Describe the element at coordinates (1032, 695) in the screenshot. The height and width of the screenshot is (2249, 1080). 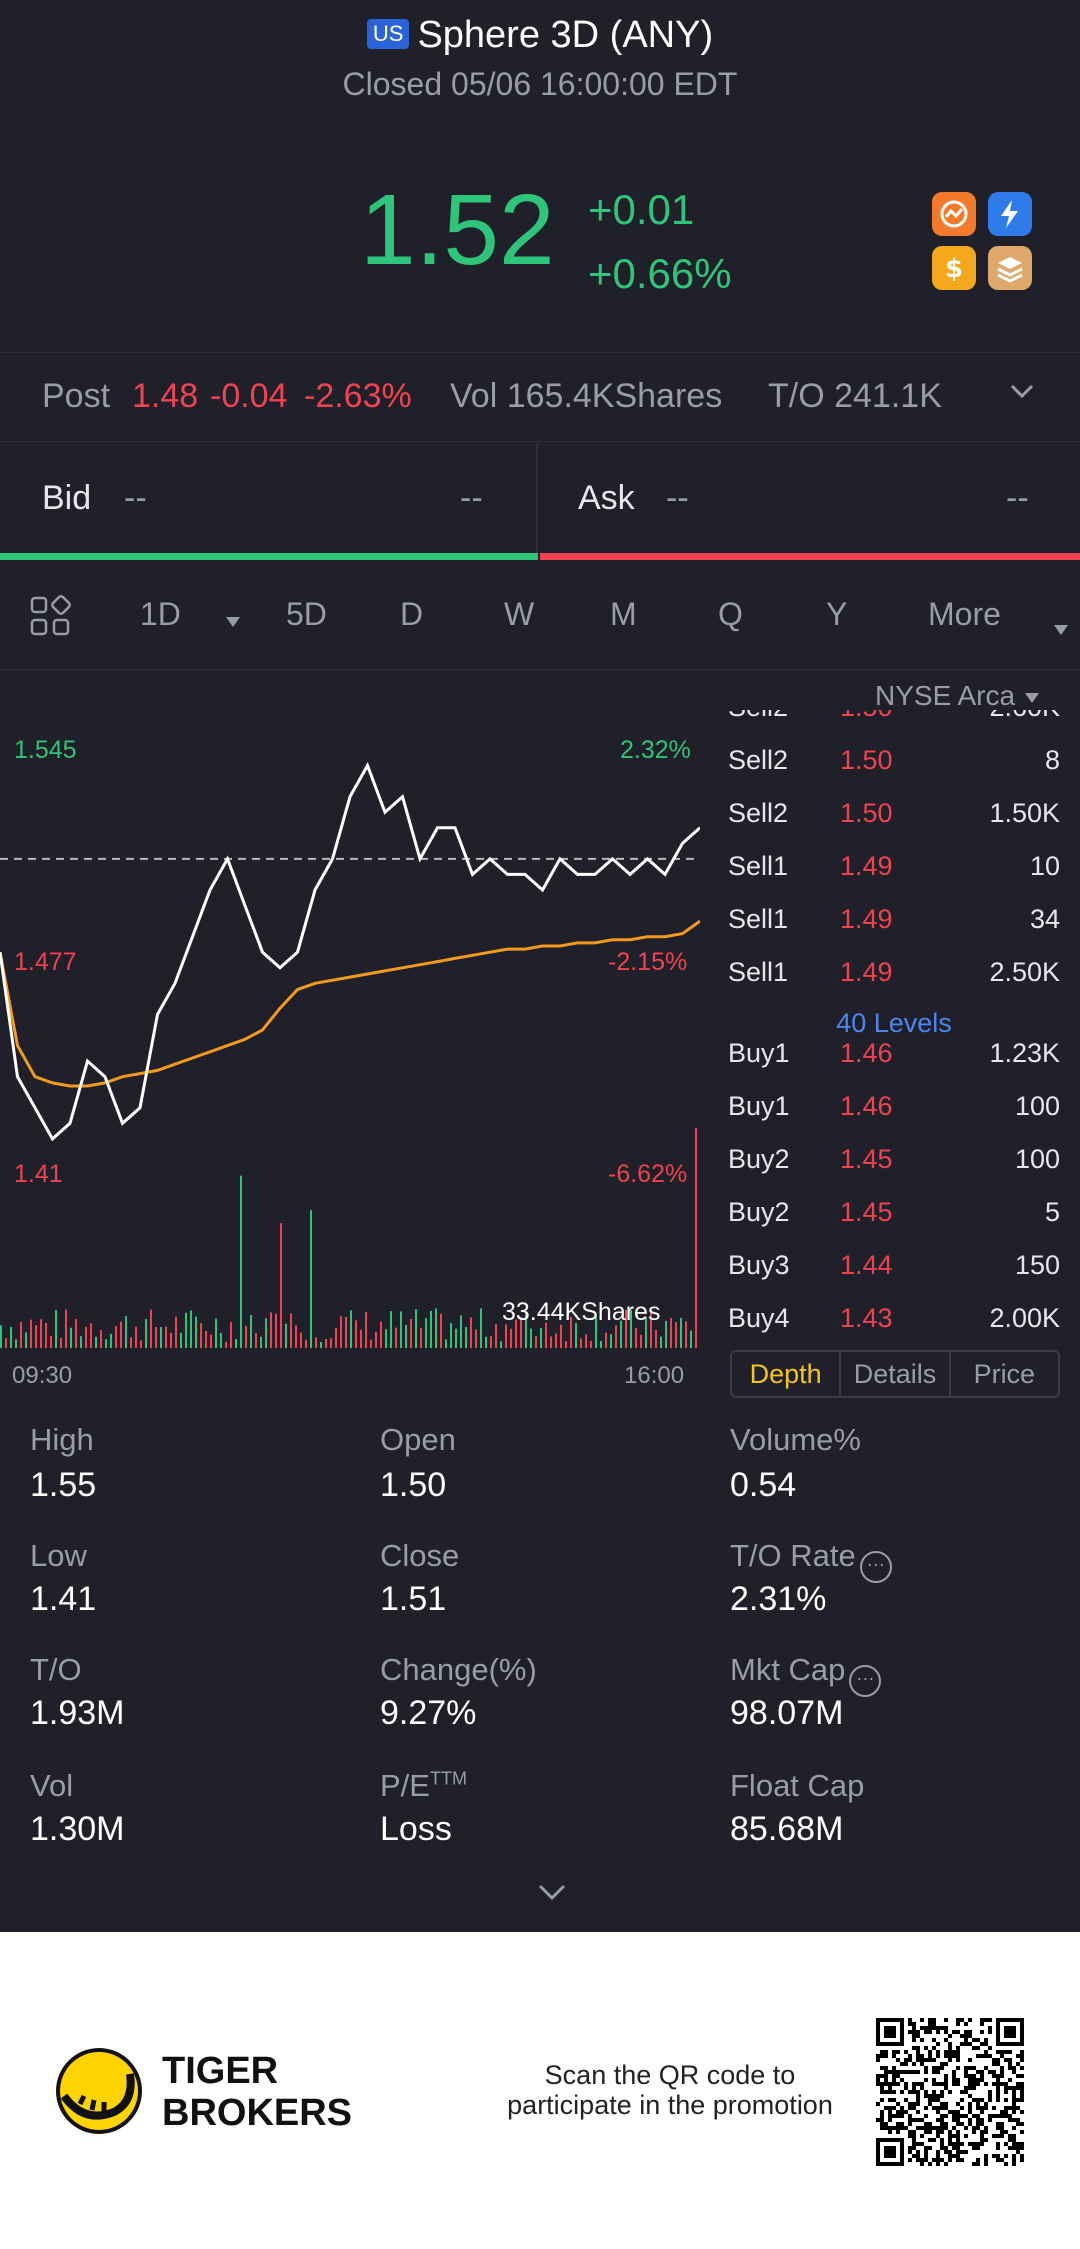
I see `exchange-dropdown-icon` at that location.